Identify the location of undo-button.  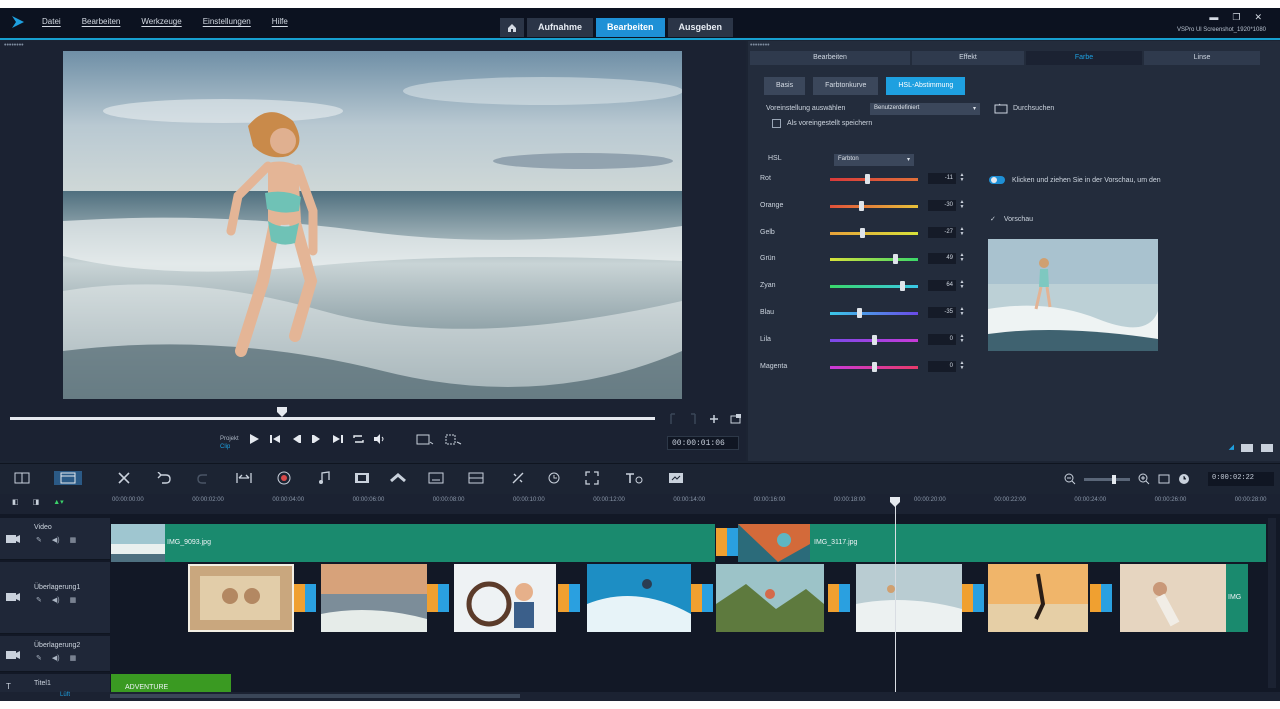
(164, 478).